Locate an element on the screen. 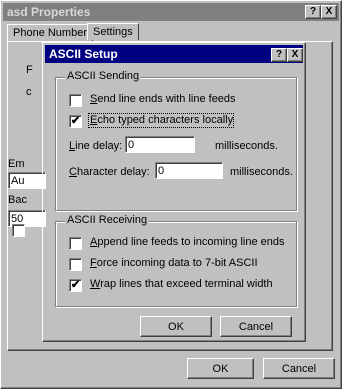 This screenshot has height=389, width=342. send-line-ends-checkbox is located at coordinates (75, 100).